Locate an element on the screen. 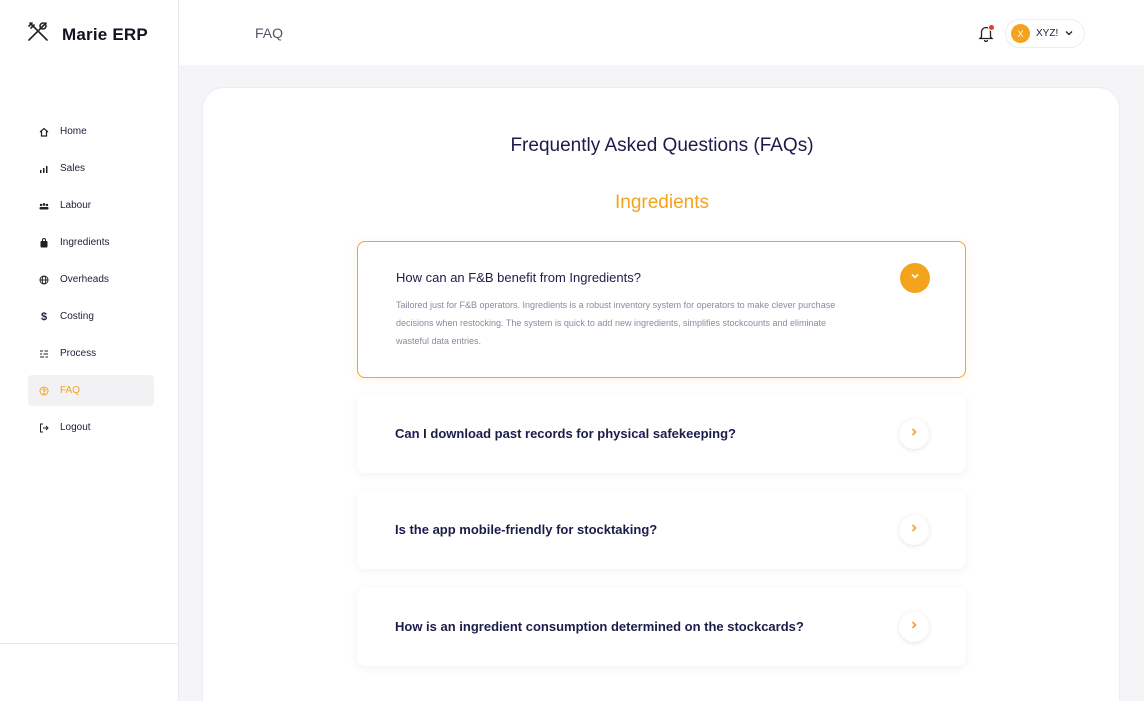  faq-question: How can an F&B benefit from Ingredients? is located at coordinates (518, 277).